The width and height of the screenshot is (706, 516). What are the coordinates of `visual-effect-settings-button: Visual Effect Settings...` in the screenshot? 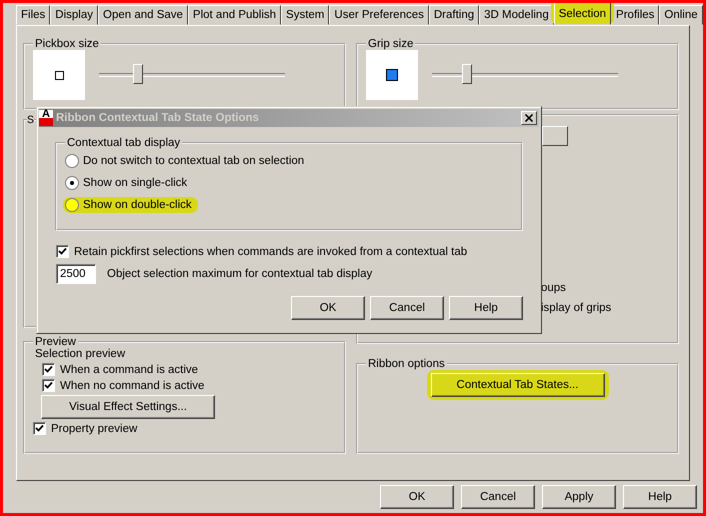 It's located at (128, 407).